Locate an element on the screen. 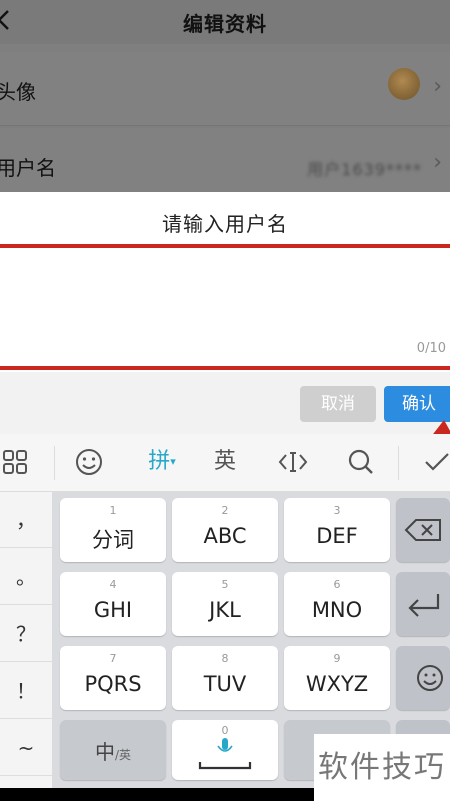 This screenshot has width=450, height=801. key-number: 4 is located at coordinates (113, 584).